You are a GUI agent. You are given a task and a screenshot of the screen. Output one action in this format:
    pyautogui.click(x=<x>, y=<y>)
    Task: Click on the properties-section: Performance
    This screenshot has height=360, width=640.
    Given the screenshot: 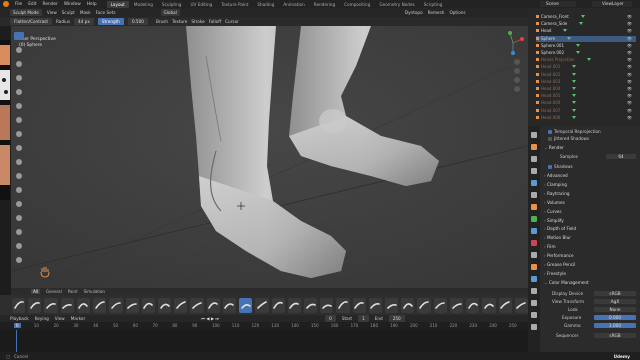 What is the action you would take?
    pyautogui.click(x=591, y=255)
    